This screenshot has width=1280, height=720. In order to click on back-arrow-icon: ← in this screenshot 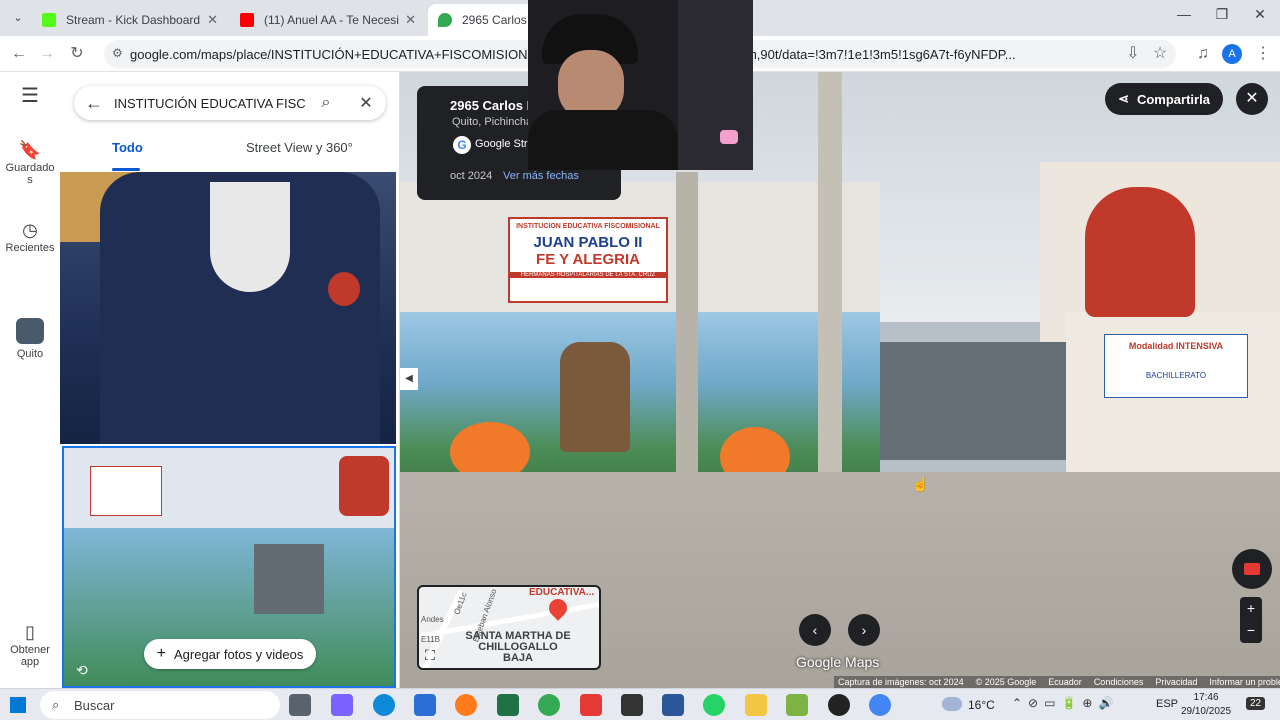, I will do `click(94, 103)`.